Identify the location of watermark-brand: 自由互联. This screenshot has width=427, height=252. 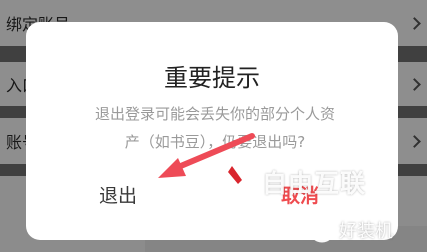
(290, 182).